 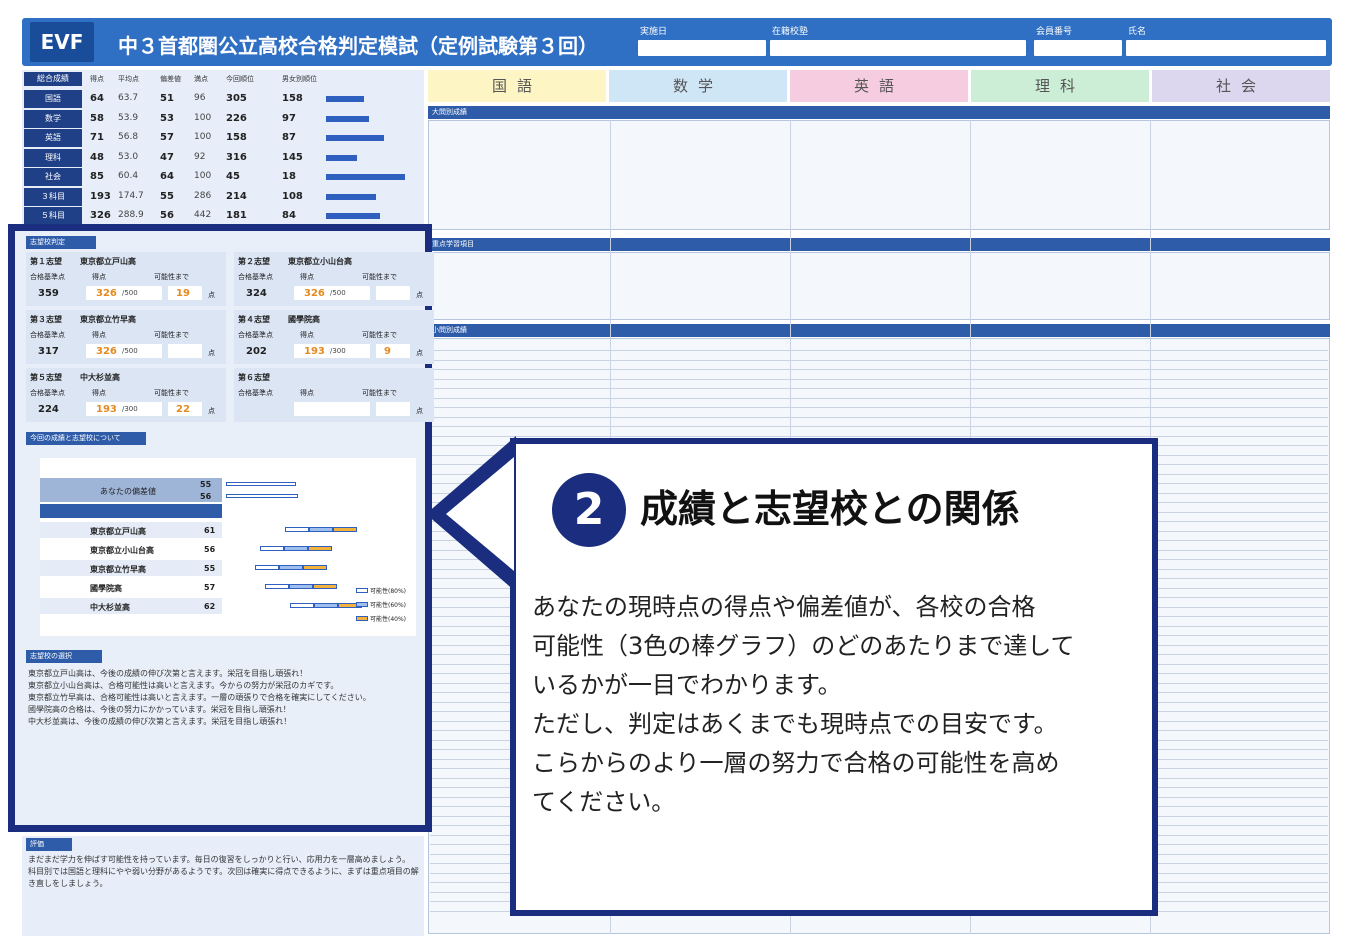 What do you see at coordinates (206, 496) in the screenshot?
I see `you-value-2: 56` at bounding box center [206, 496].